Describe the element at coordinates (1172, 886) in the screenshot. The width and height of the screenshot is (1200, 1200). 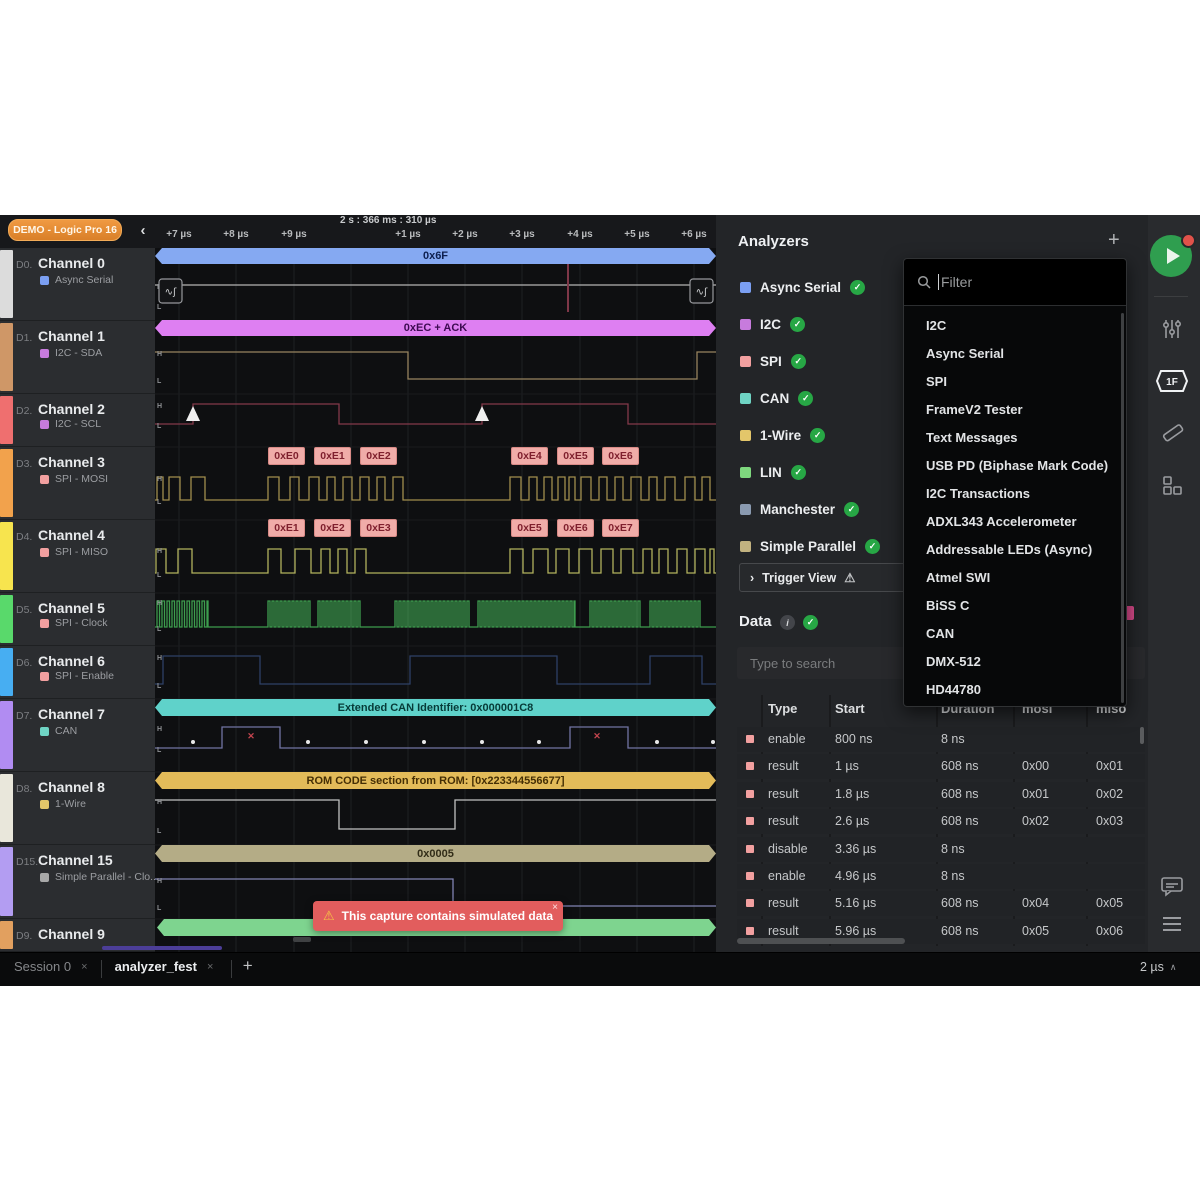
I see `feedback-comment-icon` at that location.